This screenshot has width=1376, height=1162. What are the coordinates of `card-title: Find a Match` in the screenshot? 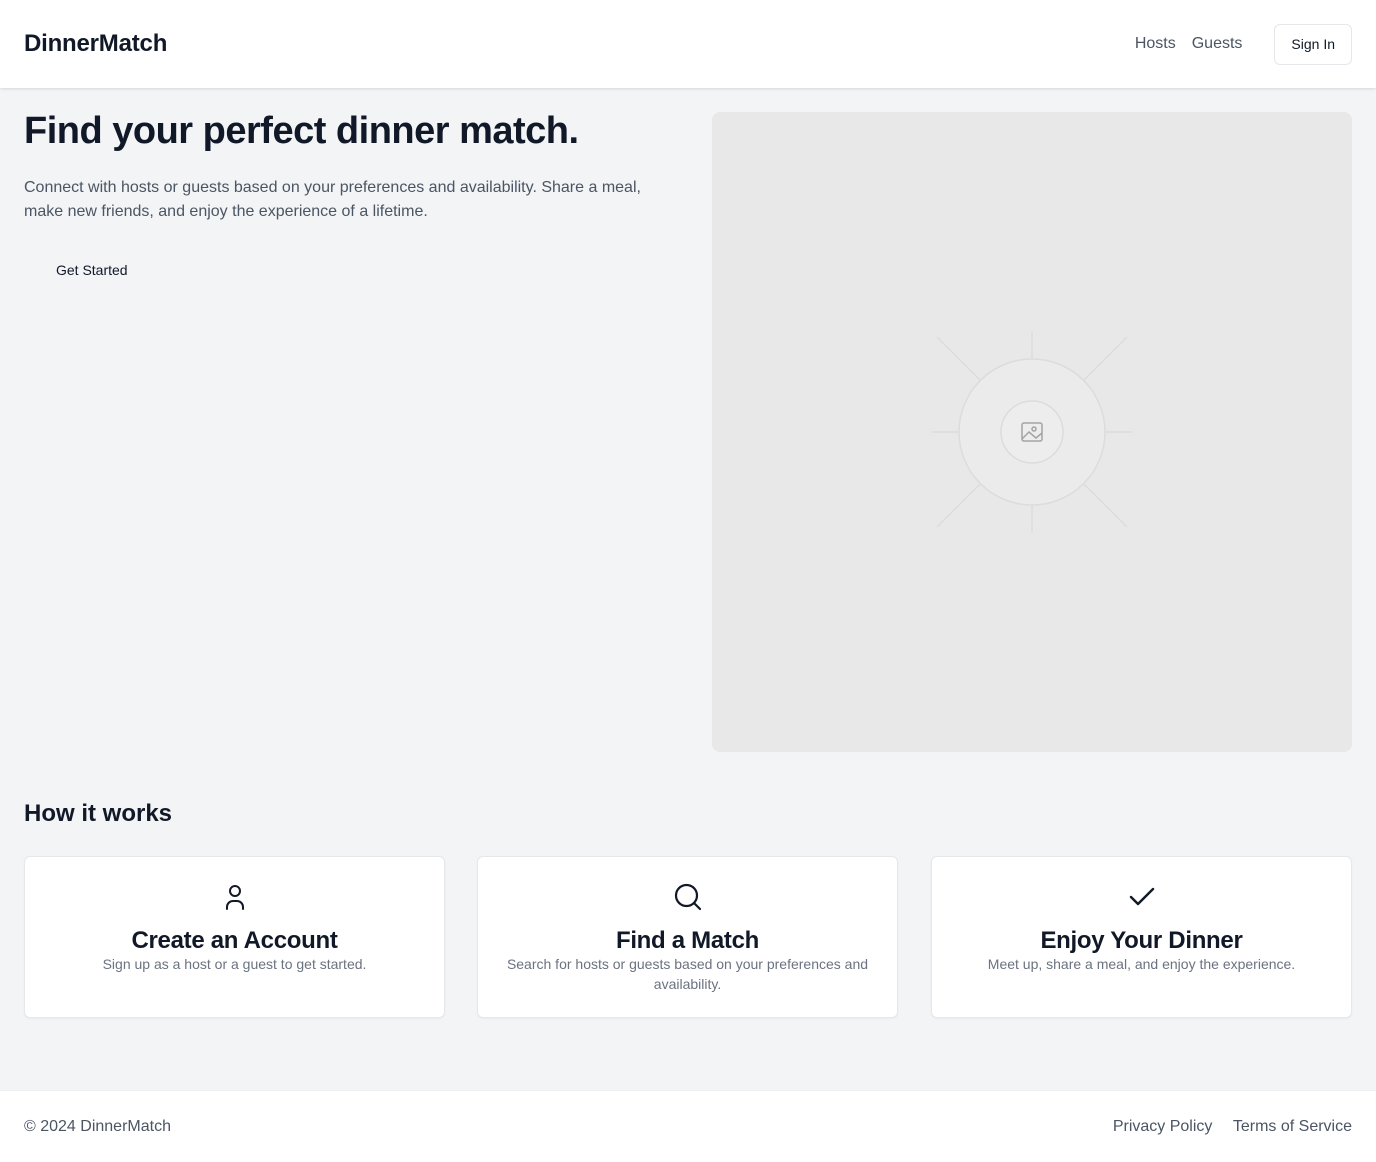 It's located at (687, 940).